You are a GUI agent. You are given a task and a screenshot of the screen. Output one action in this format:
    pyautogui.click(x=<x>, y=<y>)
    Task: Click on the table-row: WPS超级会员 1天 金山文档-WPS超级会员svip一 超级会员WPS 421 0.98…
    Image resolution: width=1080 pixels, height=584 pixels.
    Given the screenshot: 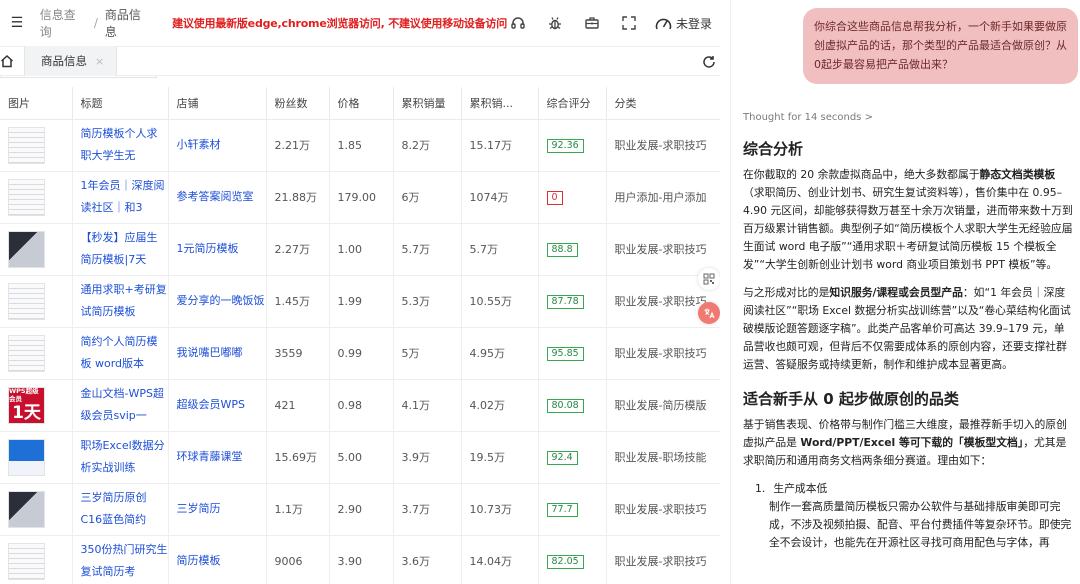 What is the action you would take?
    pyautogui.click(x=360, y=405)
    